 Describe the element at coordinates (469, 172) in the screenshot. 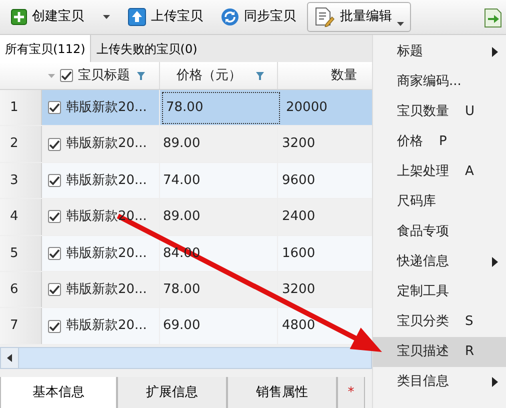

I see `shortcut-key: A` at that location.